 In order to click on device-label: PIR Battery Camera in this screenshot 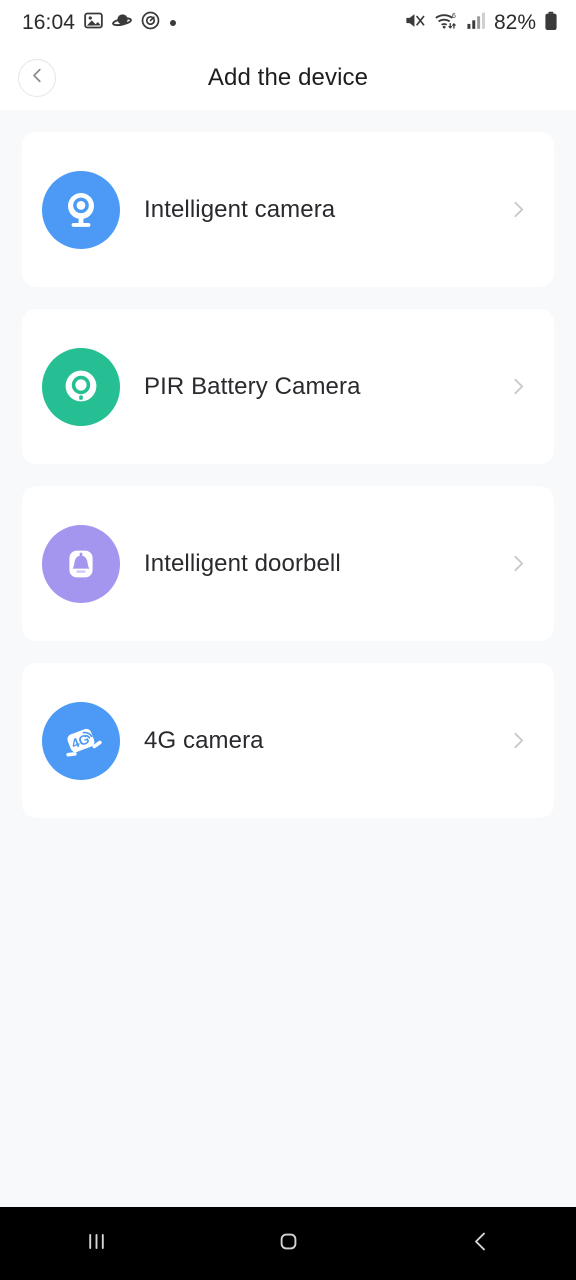, I will do `click(252, 386)`.